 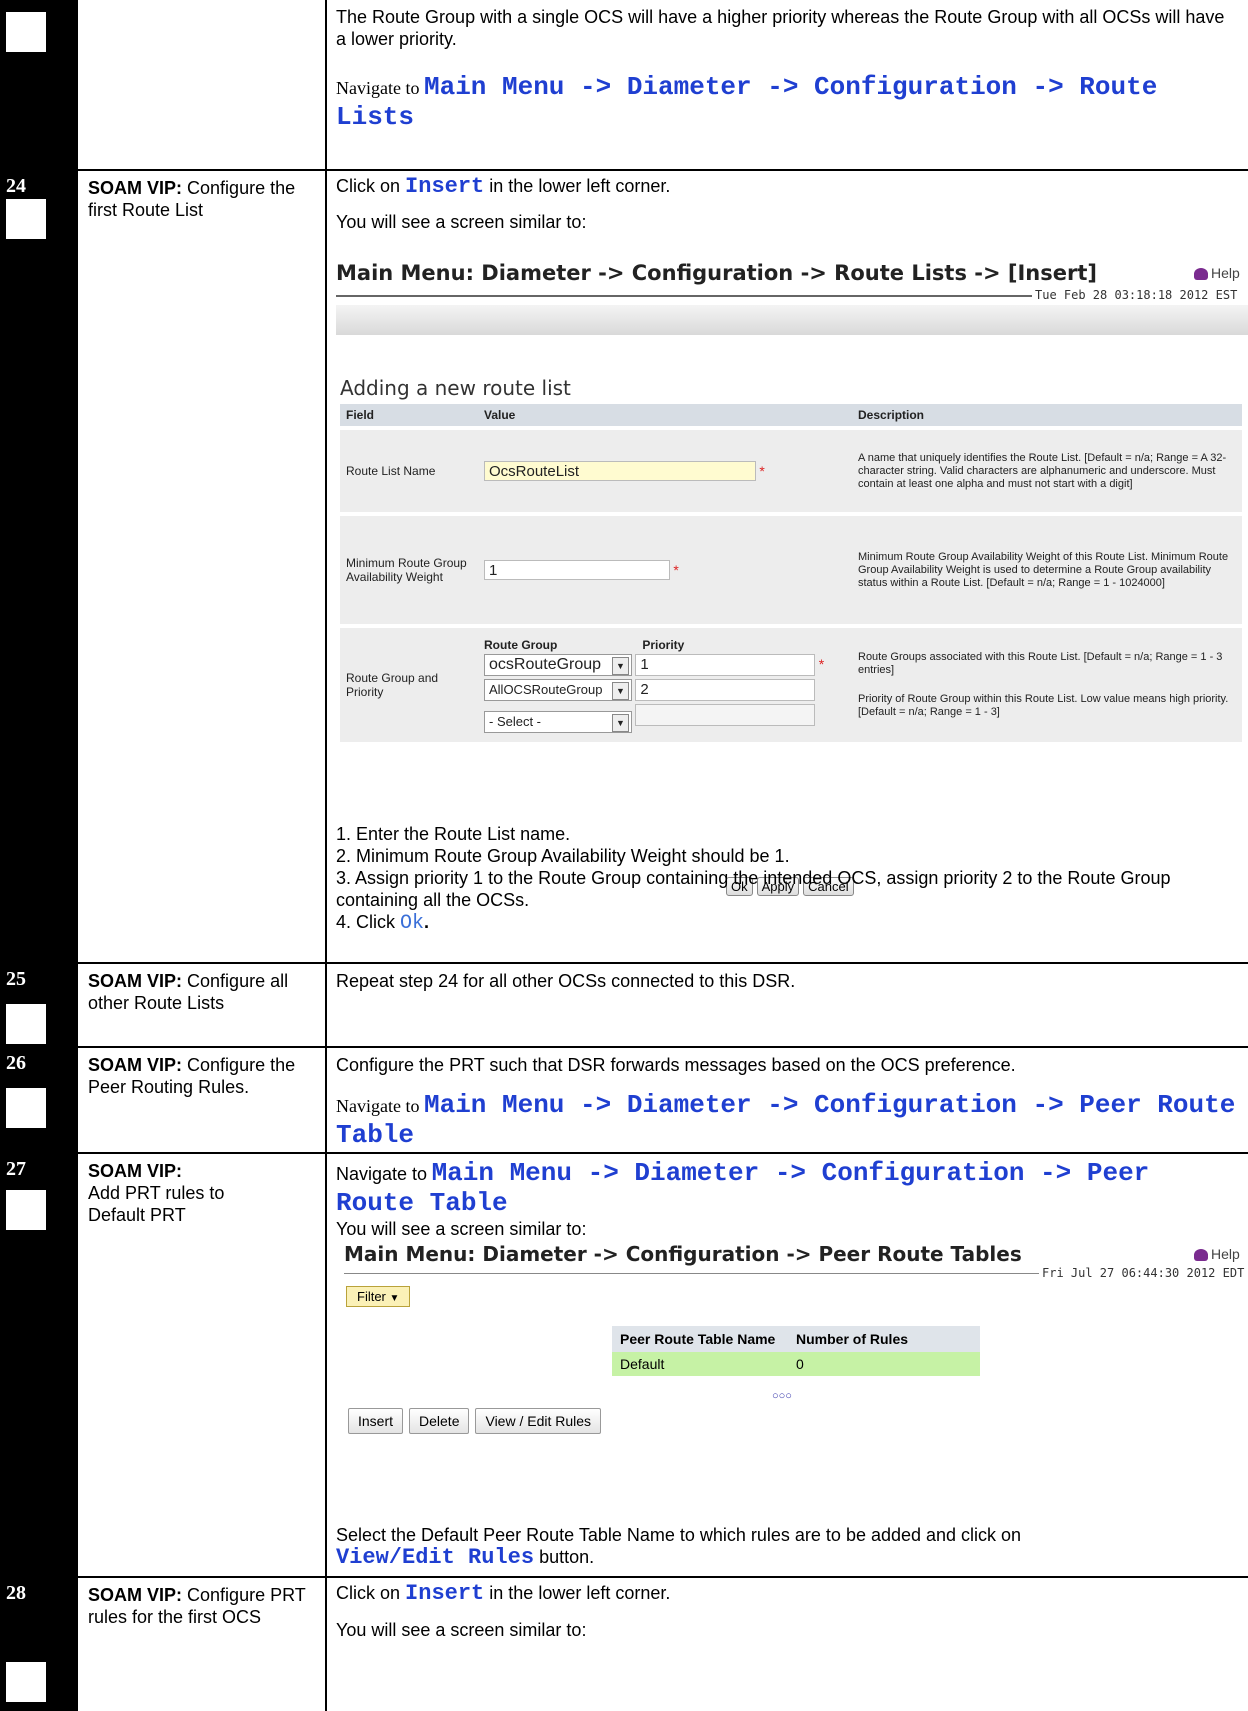 I want to click on step-number: 27, so click(x=16, y=1169).